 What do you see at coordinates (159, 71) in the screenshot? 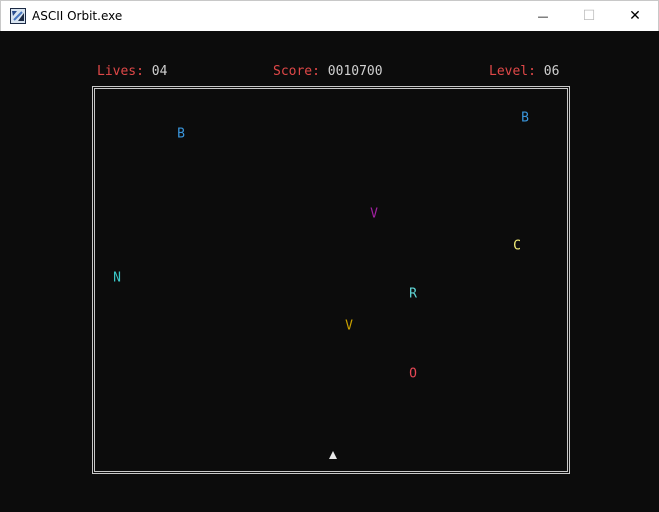
I see `lives-value: 04` at bounding box center [159, 71].